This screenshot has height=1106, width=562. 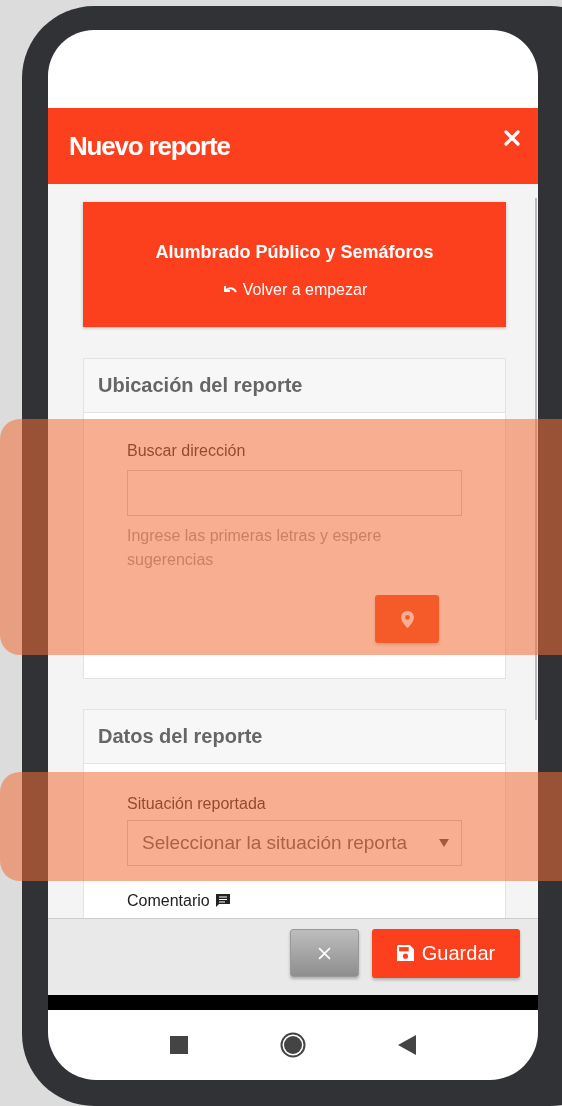 I want to click on back-icon, so click(x=407, y=1045).